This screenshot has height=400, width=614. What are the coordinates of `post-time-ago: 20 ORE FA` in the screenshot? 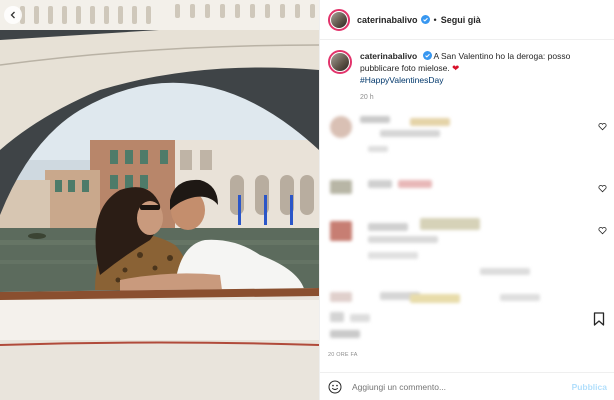 It's located at (343, 355).